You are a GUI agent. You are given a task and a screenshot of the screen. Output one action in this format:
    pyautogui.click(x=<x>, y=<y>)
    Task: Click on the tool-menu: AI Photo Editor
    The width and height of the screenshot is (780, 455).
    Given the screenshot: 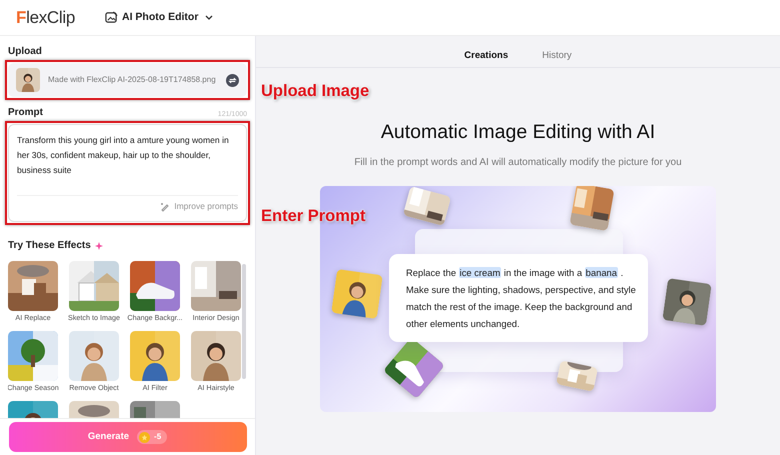 What is the action you would take?
    pyautogui.click(x=159, y=17)
    